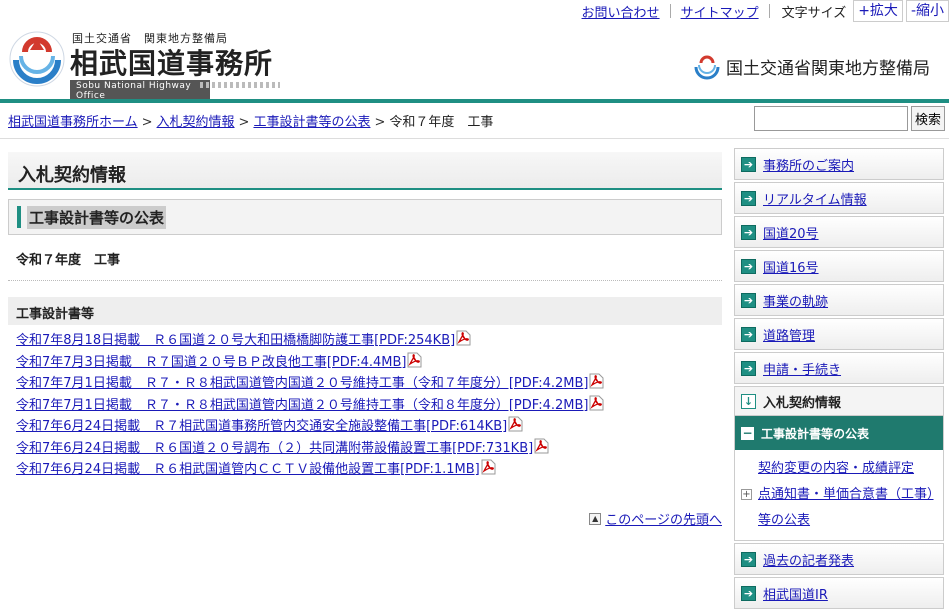  What do you see at coordinates (73, 122) in the screenshot?
I see `breadcrumb-home: 相武国道事務所ホーム` at bounding box center [73, 122].